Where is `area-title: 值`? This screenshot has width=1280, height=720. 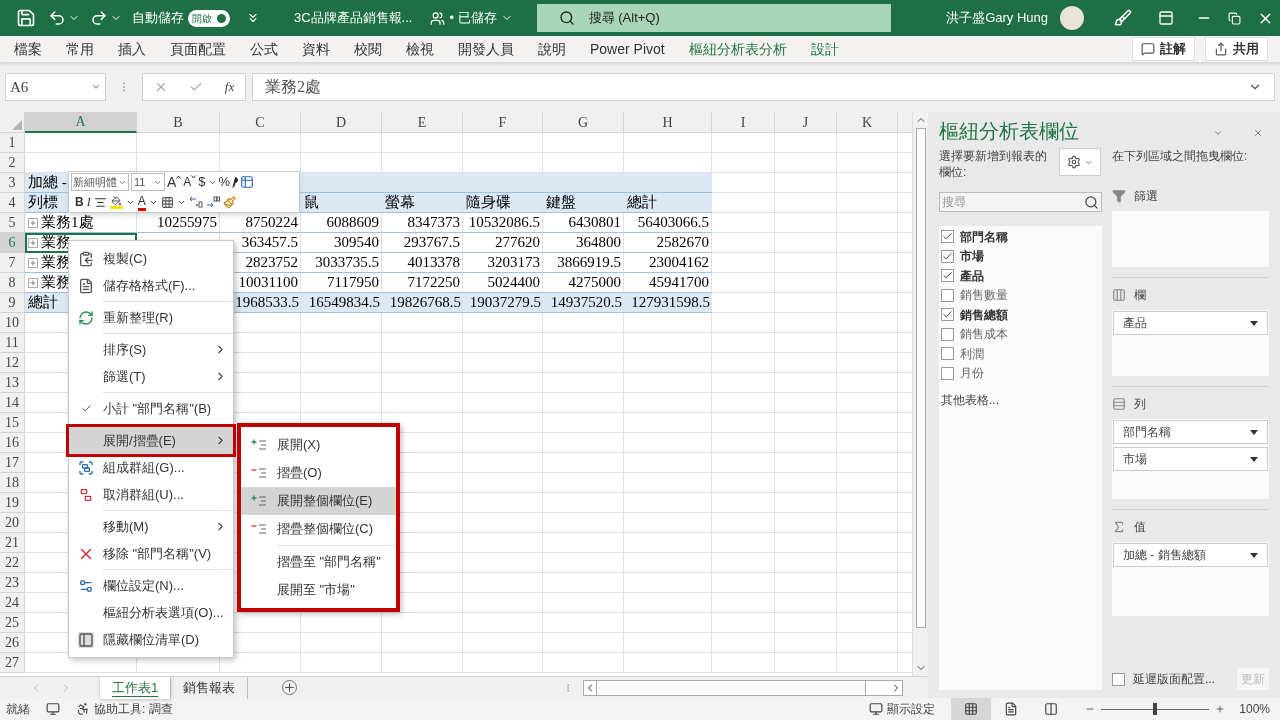 area-title: 值 is located at coordinates (1140, 527).